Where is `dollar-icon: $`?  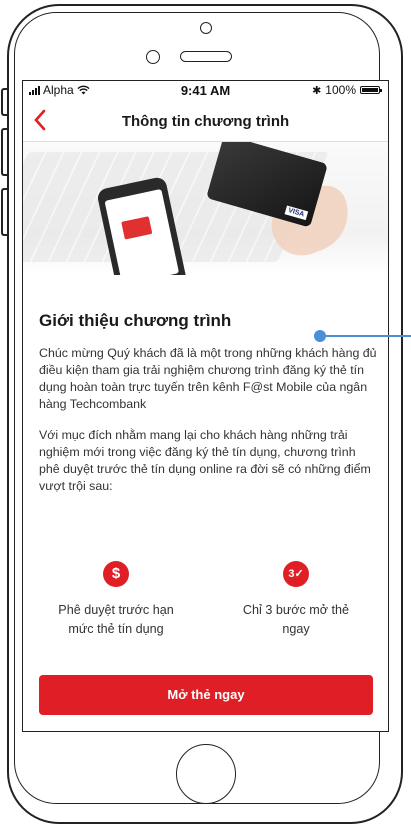
dollar-icon: $ is located at coordinates (116, 574).